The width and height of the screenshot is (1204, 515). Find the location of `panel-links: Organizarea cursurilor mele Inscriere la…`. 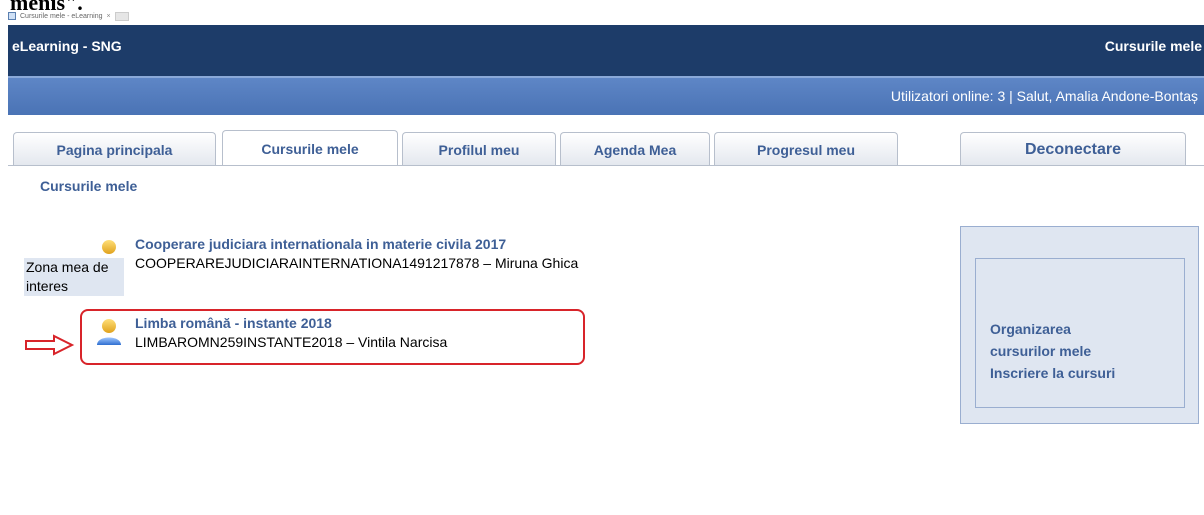

panel-links: Organizarea cursurilor mele Inscriere la… is located at coordinates (1060, 351).